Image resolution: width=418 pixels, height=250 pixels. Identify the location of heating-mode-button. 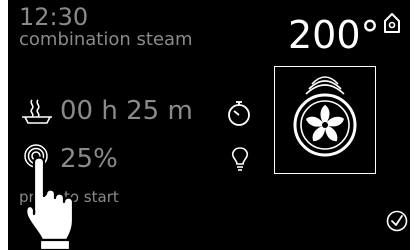
(325, 120).